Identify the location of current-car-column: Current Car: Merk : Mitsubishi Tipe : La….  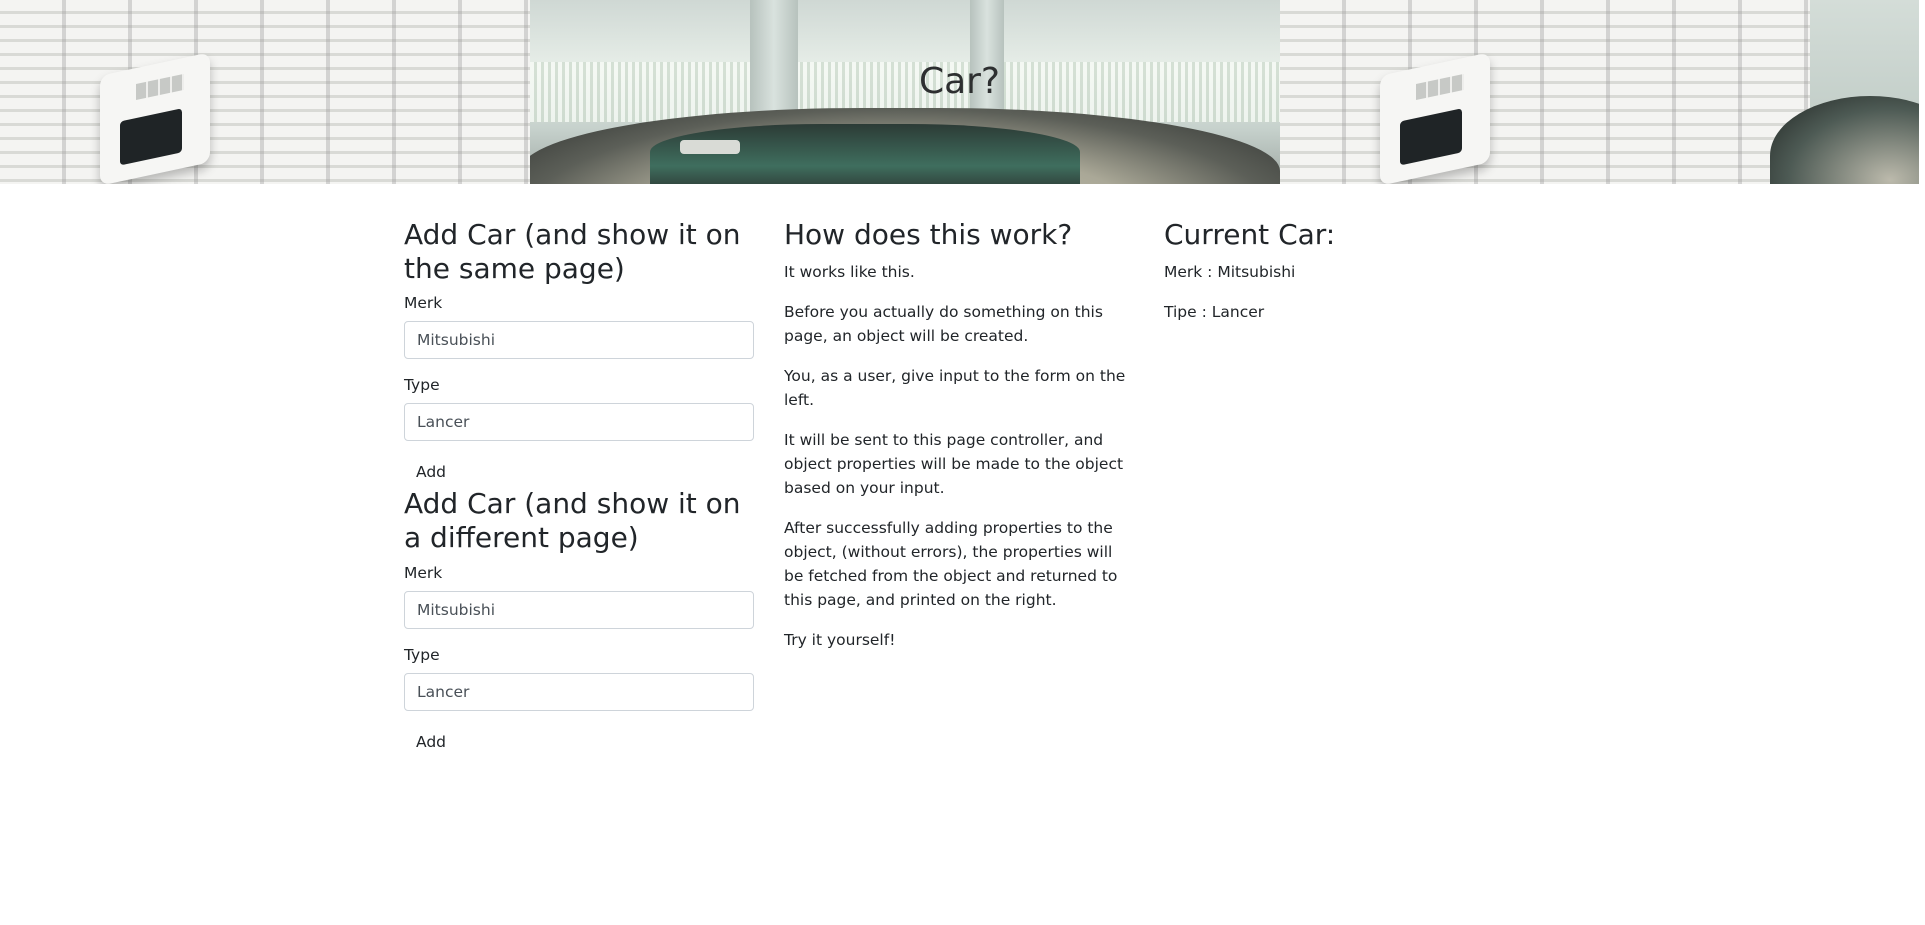
(1339, 279).